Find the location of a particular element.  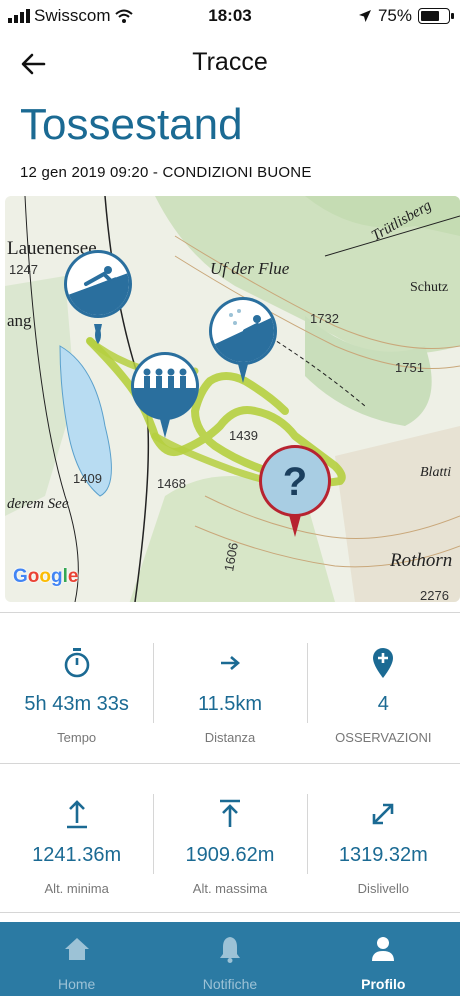

map-label-rothorn: Rothorn is located at coordinates (420, 560).